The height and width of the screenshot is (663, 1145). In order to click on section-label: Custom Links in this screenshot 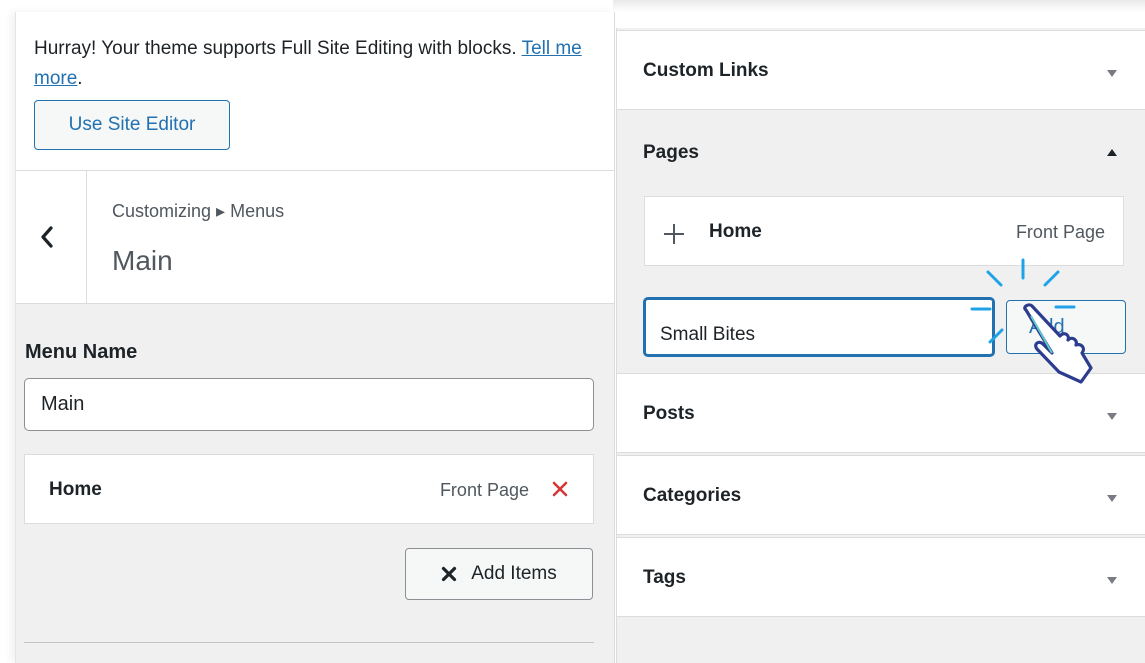, I will do `click(706, 70)`.